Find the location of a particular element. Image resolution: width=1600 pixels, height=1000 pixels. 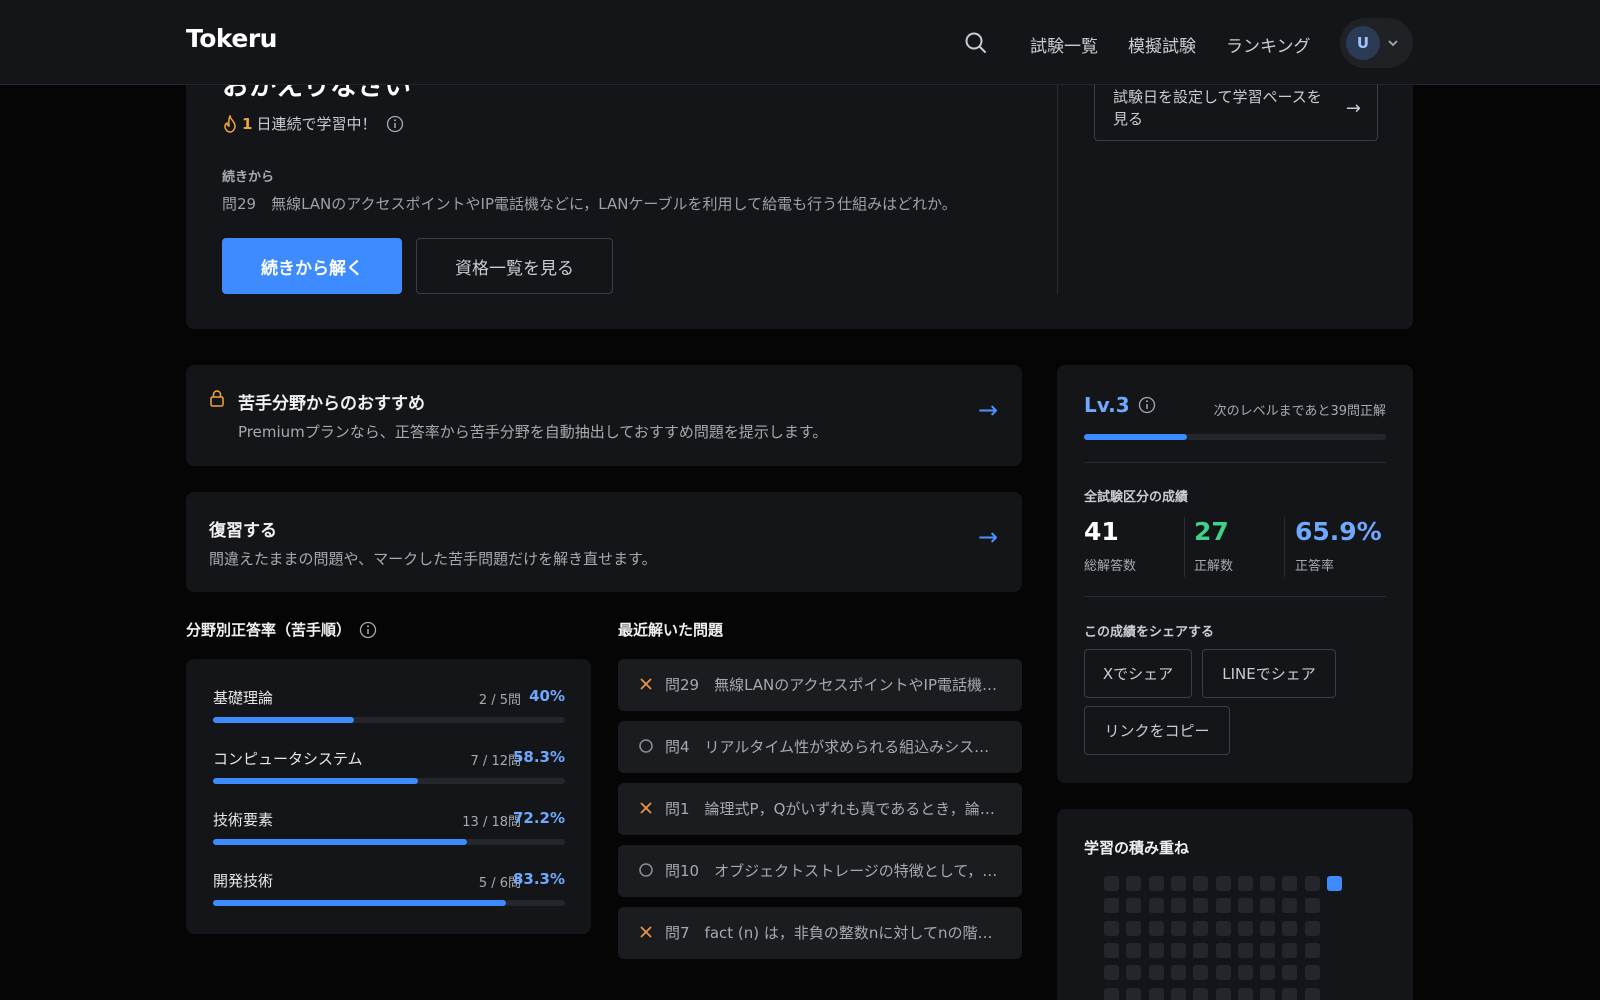

field-percent: 83.3% is located at coordinates (538, 879).